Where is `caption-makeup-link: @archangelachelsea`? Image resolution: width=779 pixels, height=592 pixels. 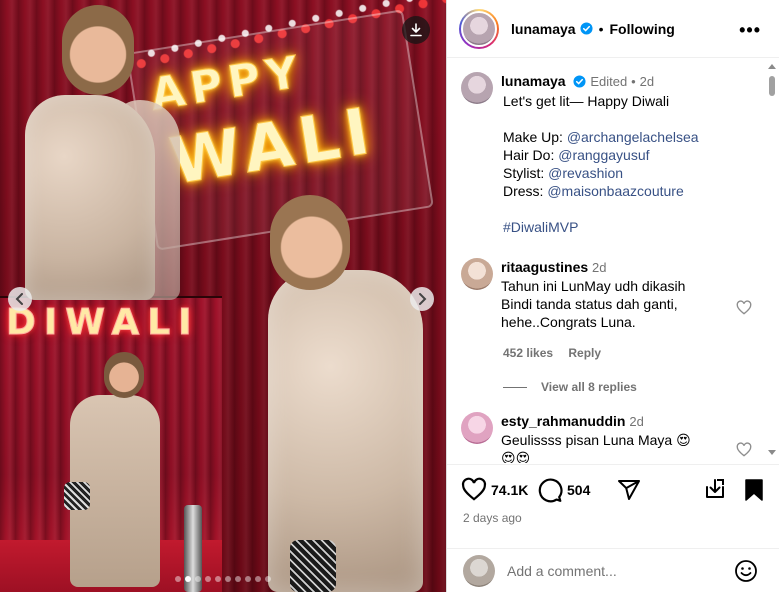
caption-makeup-link: @archangelachelsea is located at coordinates (633, 137).